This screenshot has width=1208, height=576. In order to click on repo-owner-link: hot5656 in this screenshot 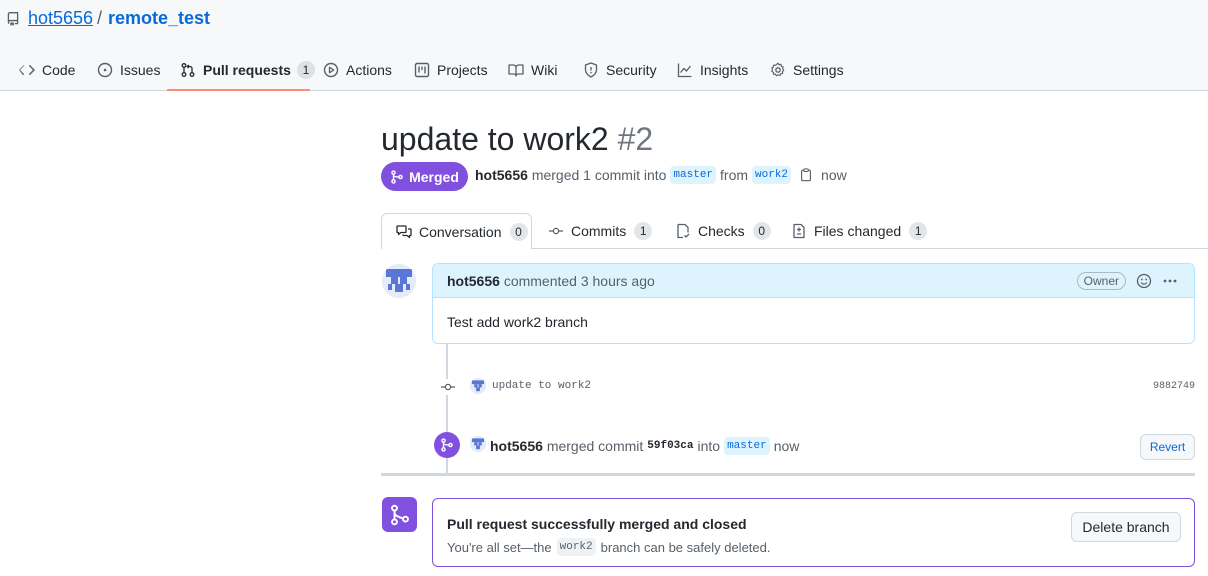, I will do `click(60, 18)`.